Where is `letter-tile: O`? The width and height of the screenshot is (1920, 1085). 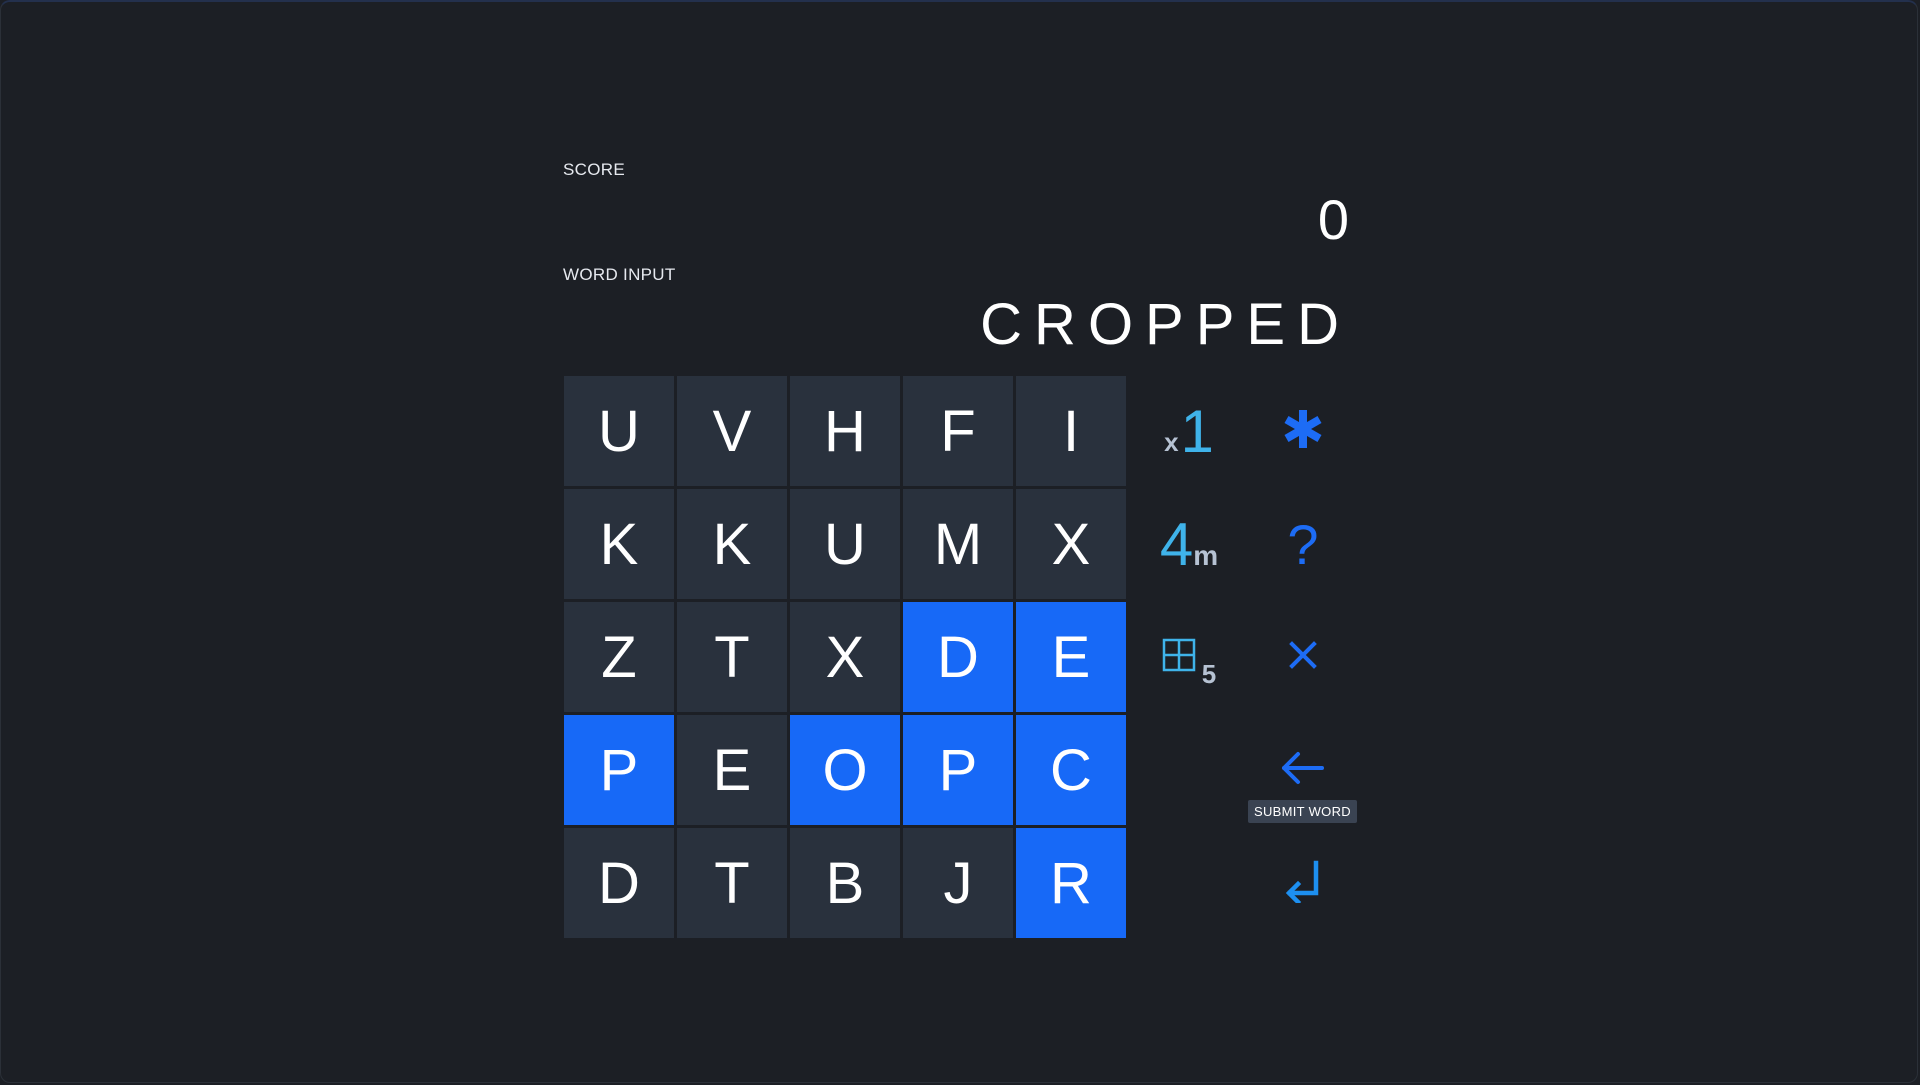 letter-tile: O is located at coordinates (845, 770).